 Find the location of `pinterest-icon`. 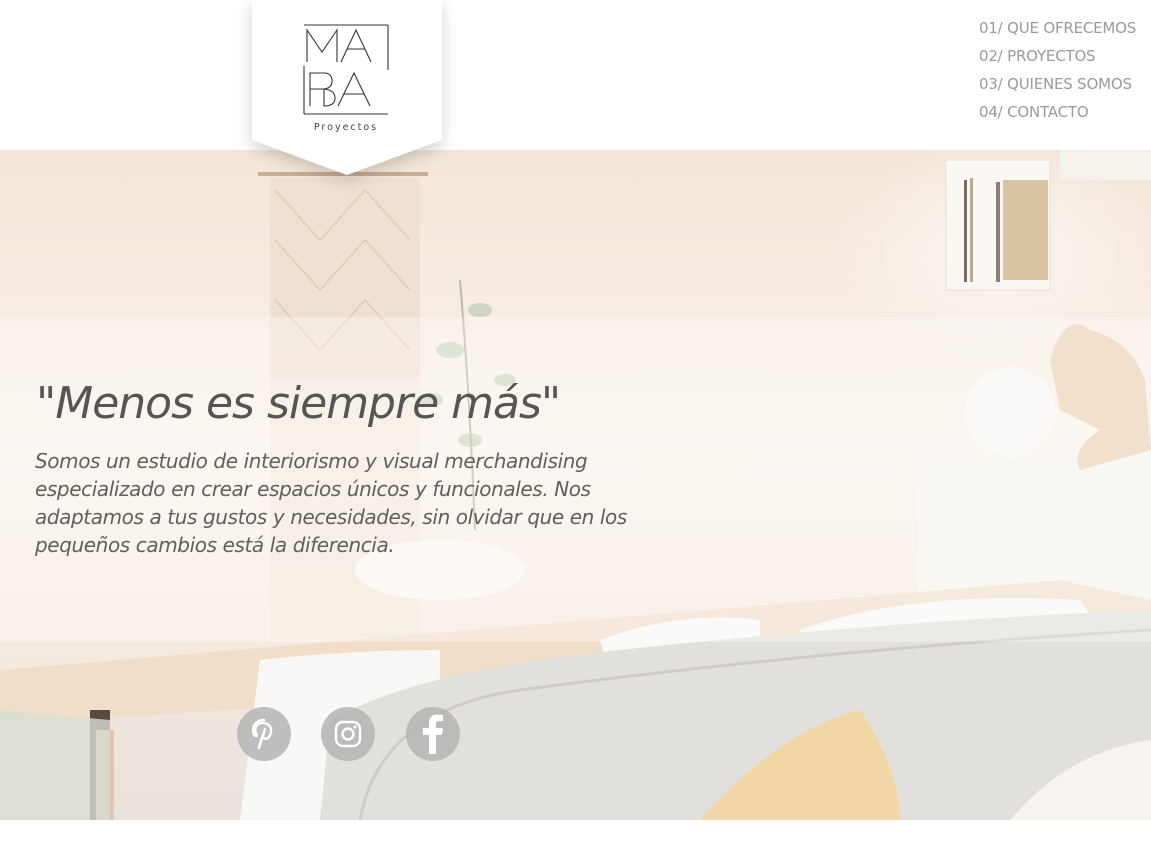

pinterest-icon is located at coordinates (262, 734).